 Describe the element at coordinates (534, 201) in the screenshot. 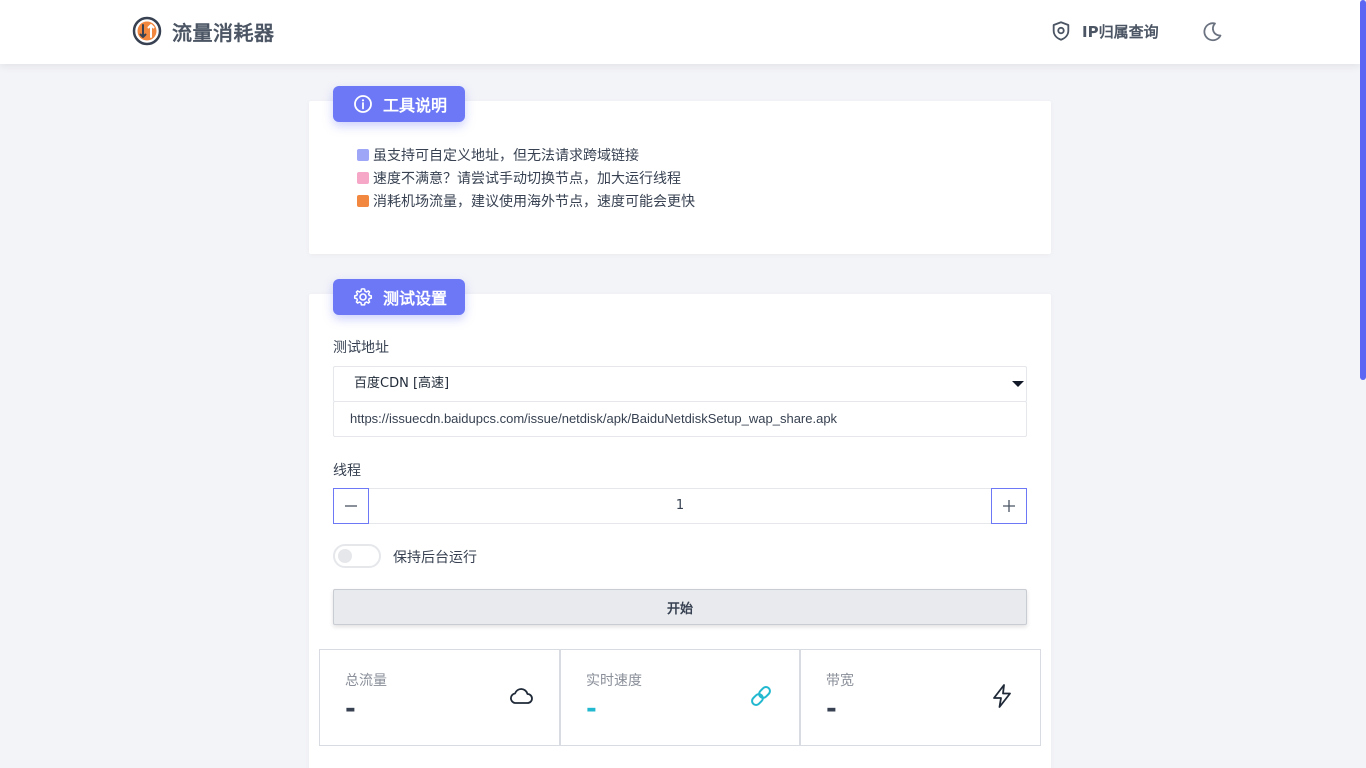

I see `tip-text: 消耗机场流量，建议使用海外节点，速度可能会更快` at that location.